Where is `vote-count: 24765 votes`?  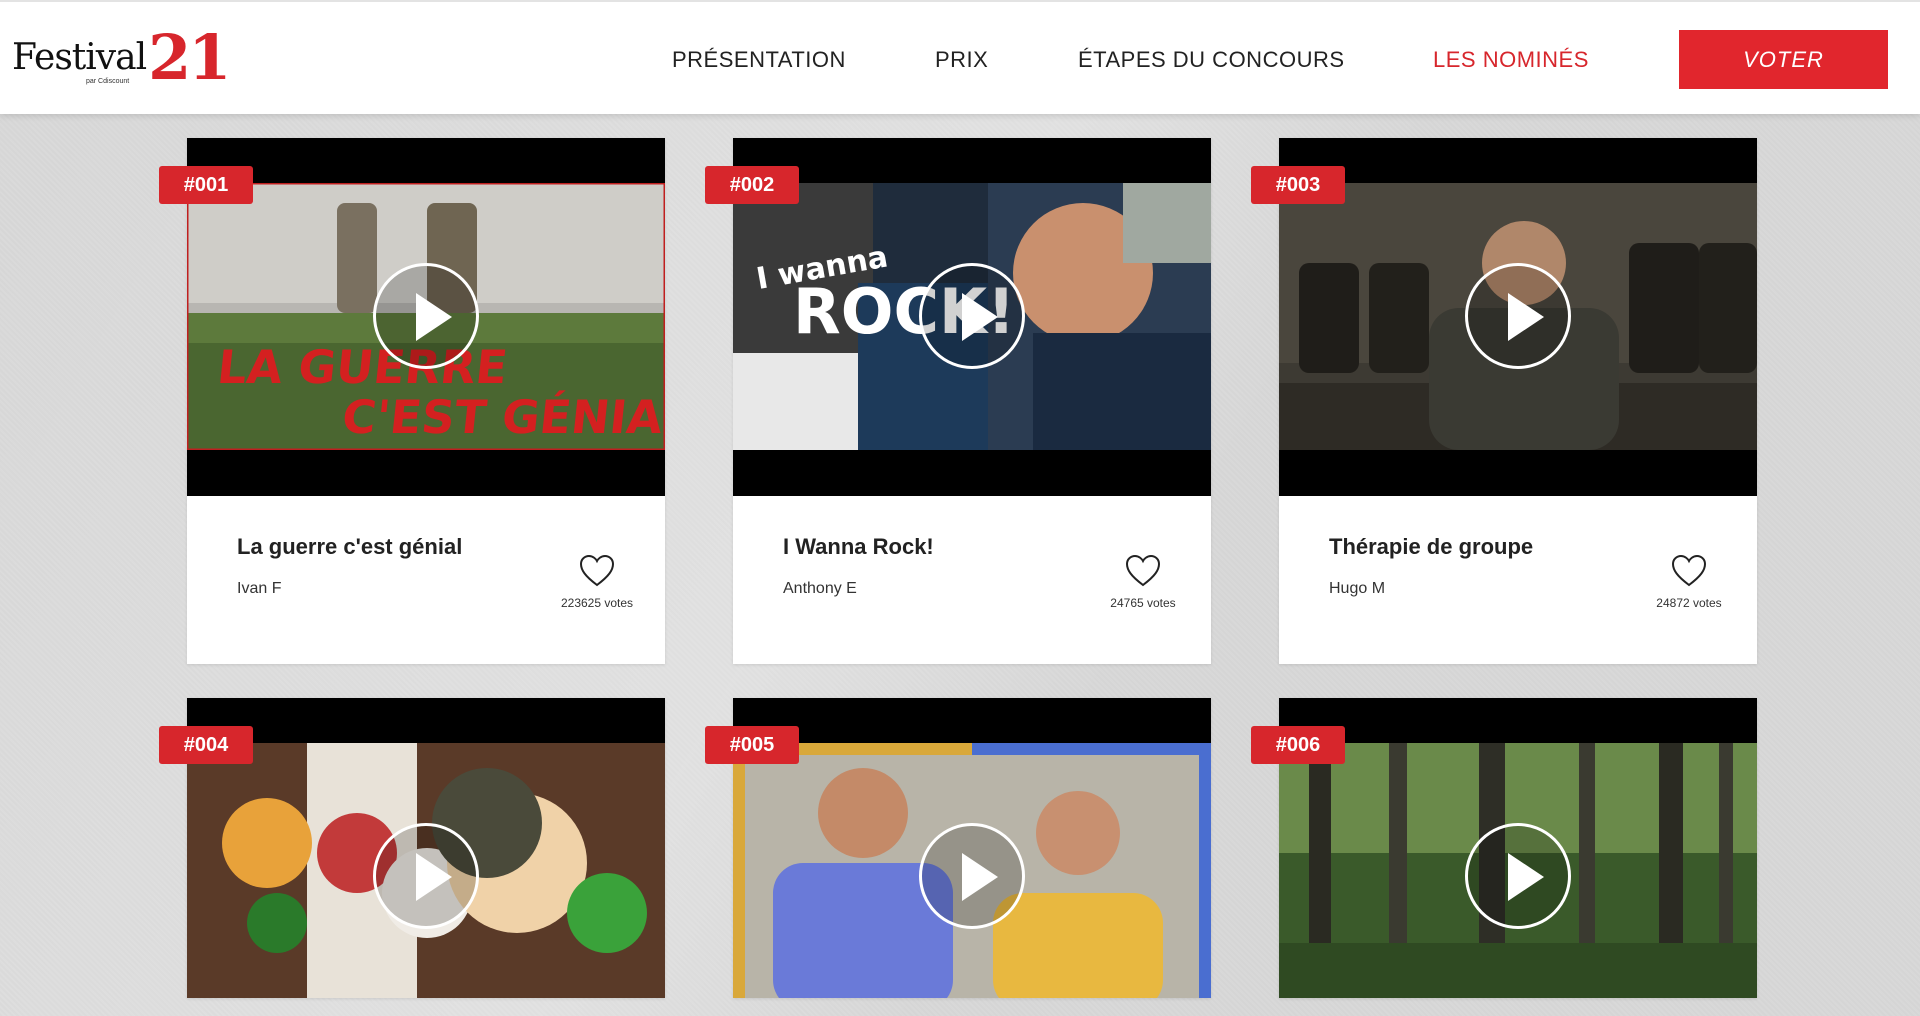 vote-count: 24765 votes is located at coordinates (1143, 603).